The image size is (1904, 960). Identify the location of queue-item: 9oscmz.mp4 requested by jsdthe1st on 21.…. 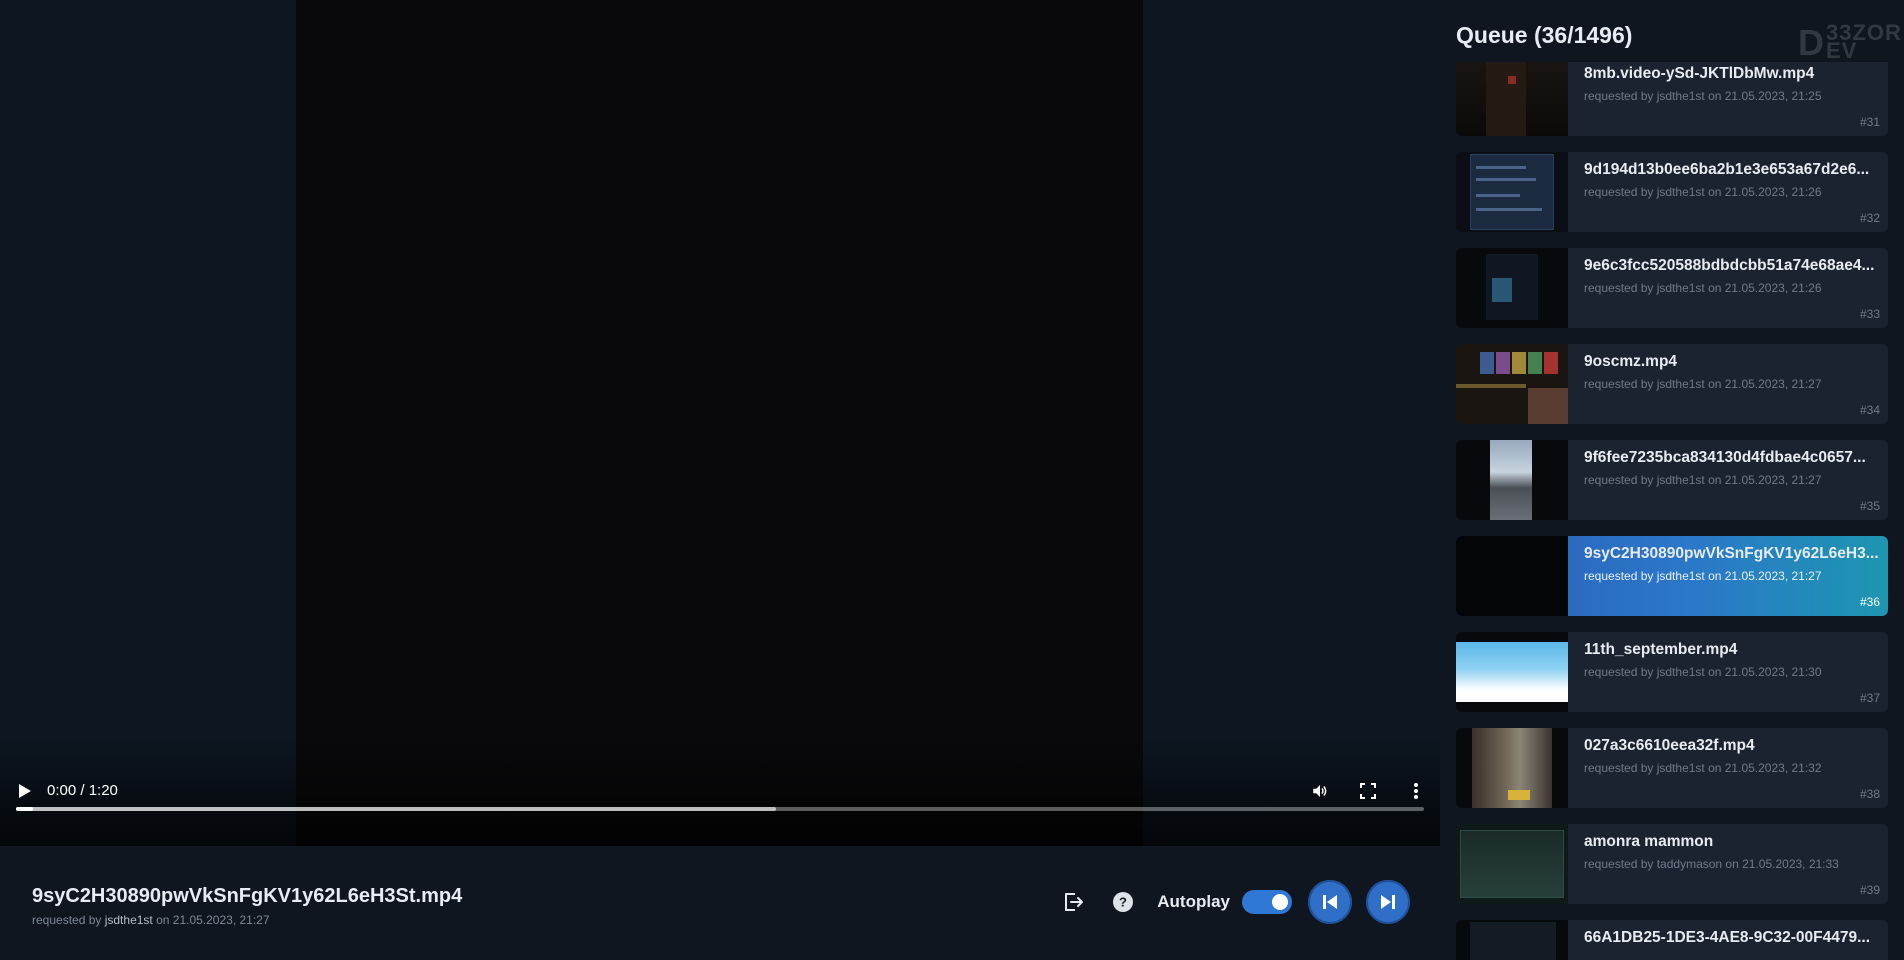
(1672, 384).